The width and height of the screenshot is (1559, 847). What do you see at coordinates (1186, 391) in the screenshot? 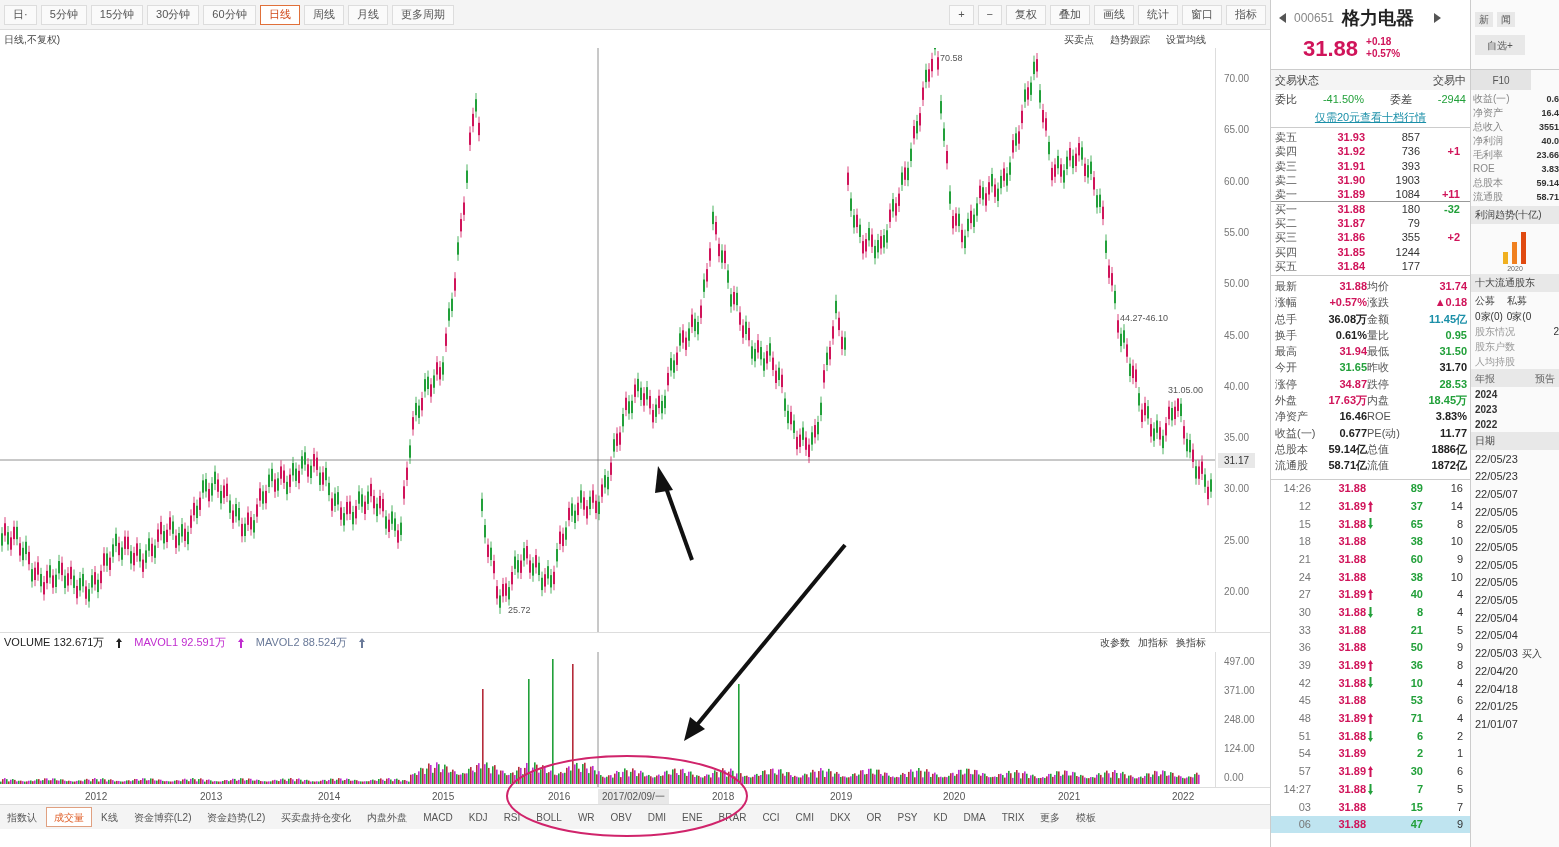
I see `price-level-label: 31.05.00` at bounding box center [1186, 391].